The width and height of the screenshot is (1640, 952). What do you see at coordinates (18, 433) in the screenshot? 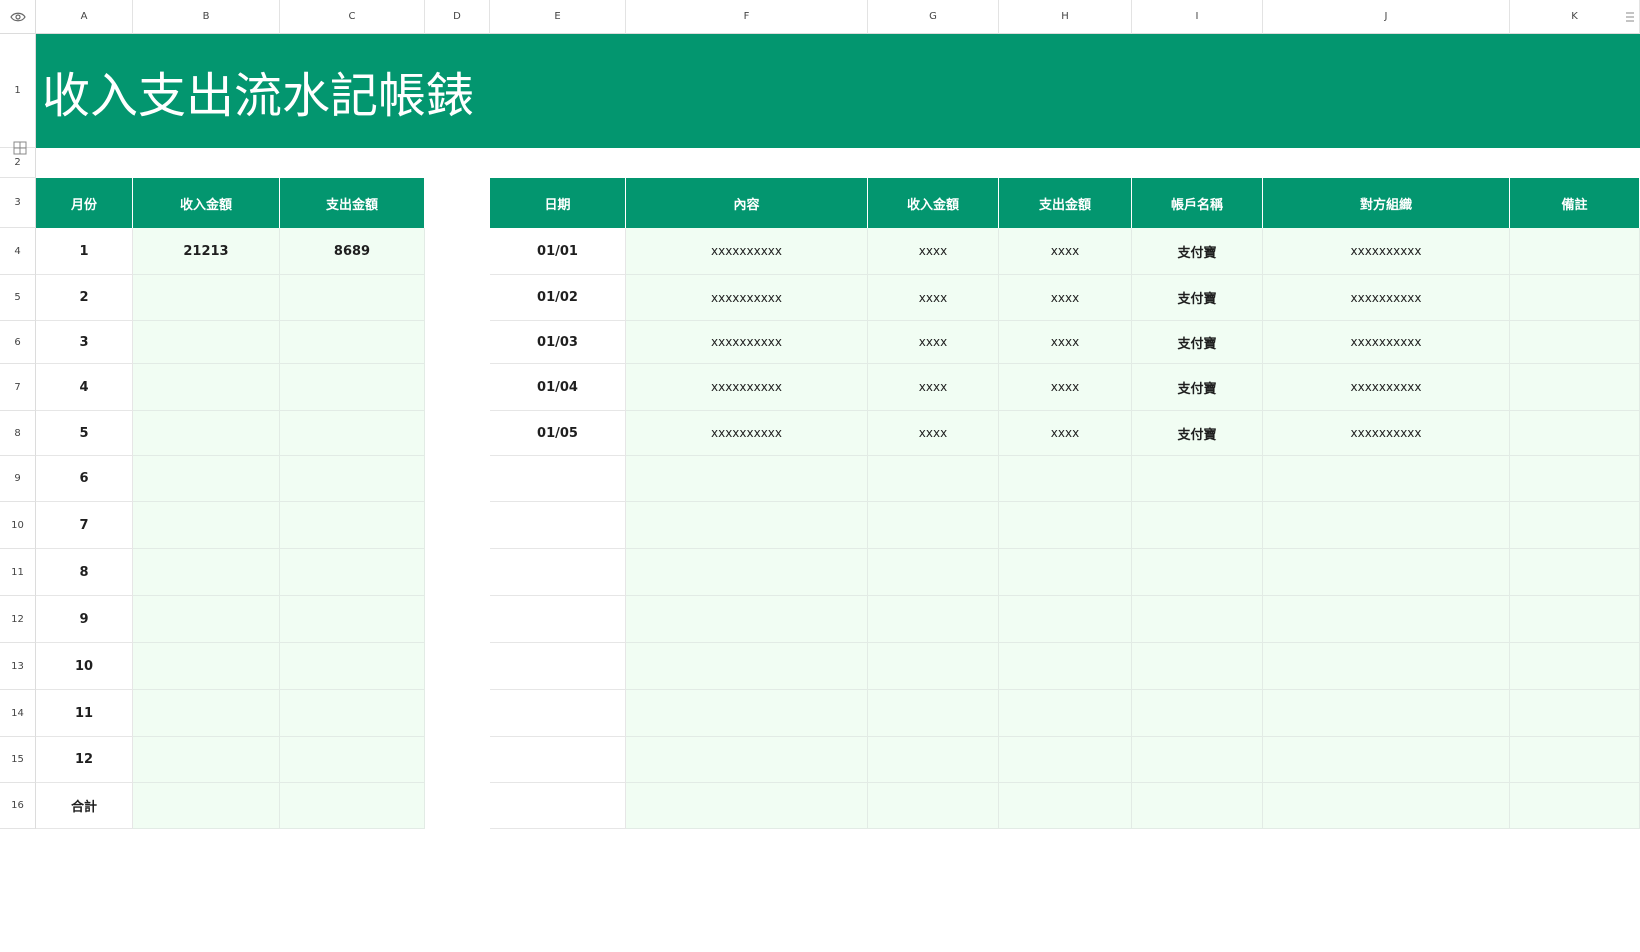
I see `row-header-8: 8` at bounding box center [18, 433].